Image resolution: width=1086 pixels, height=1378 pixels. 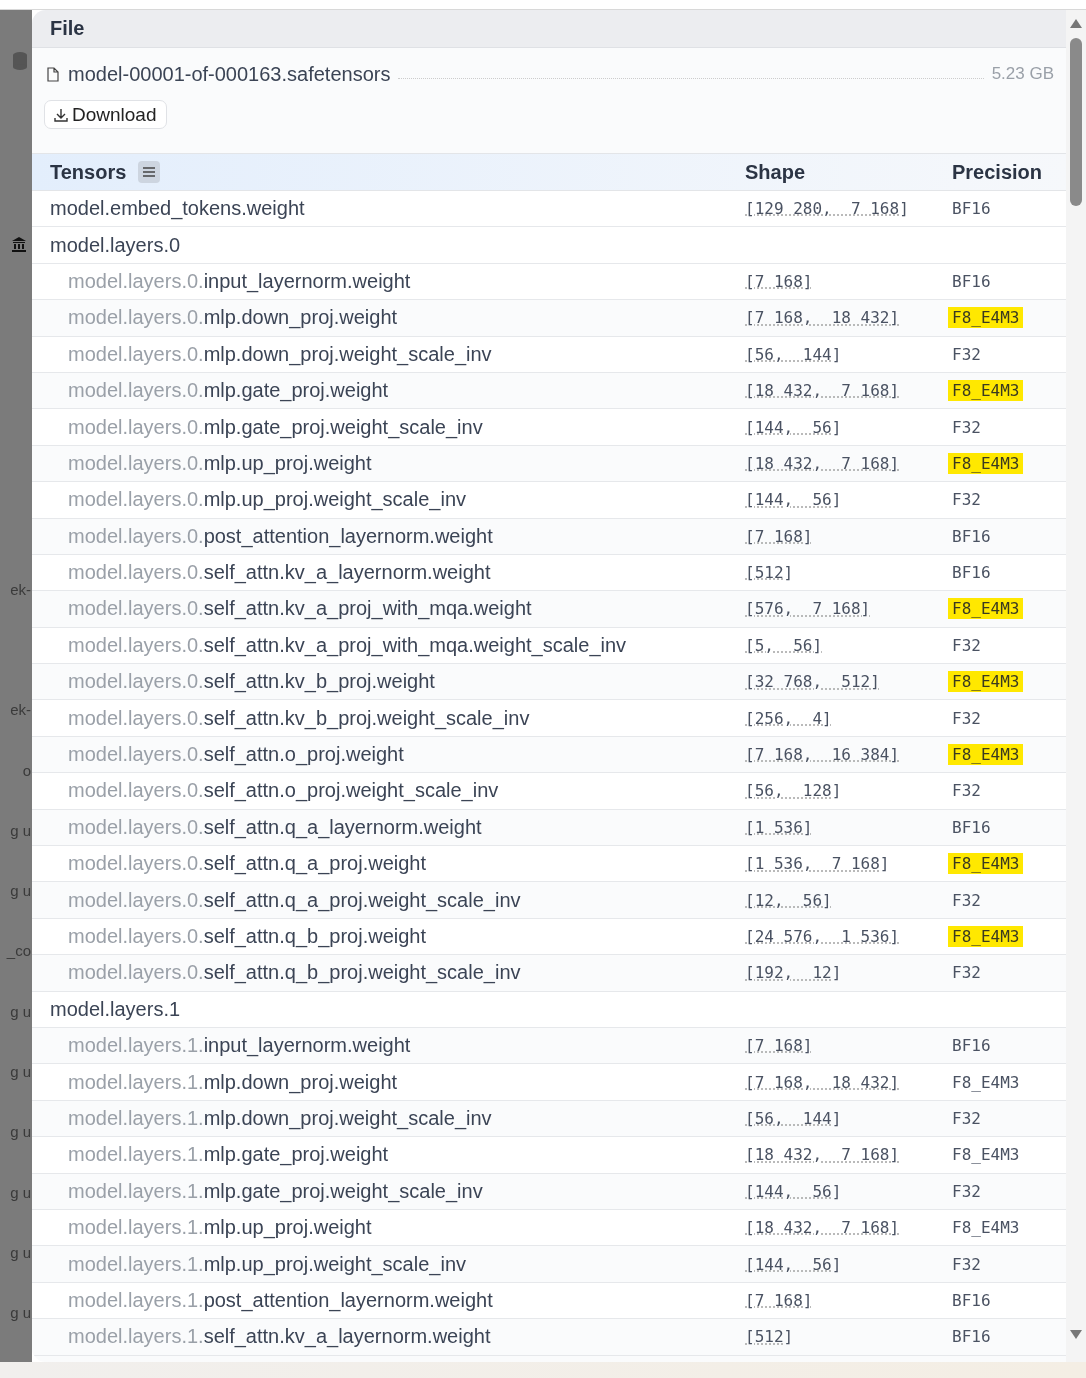 I want to click on tensor-name: model.layers.0.self_attn.kv_b_proj.weight, so click(x=252, y=682).